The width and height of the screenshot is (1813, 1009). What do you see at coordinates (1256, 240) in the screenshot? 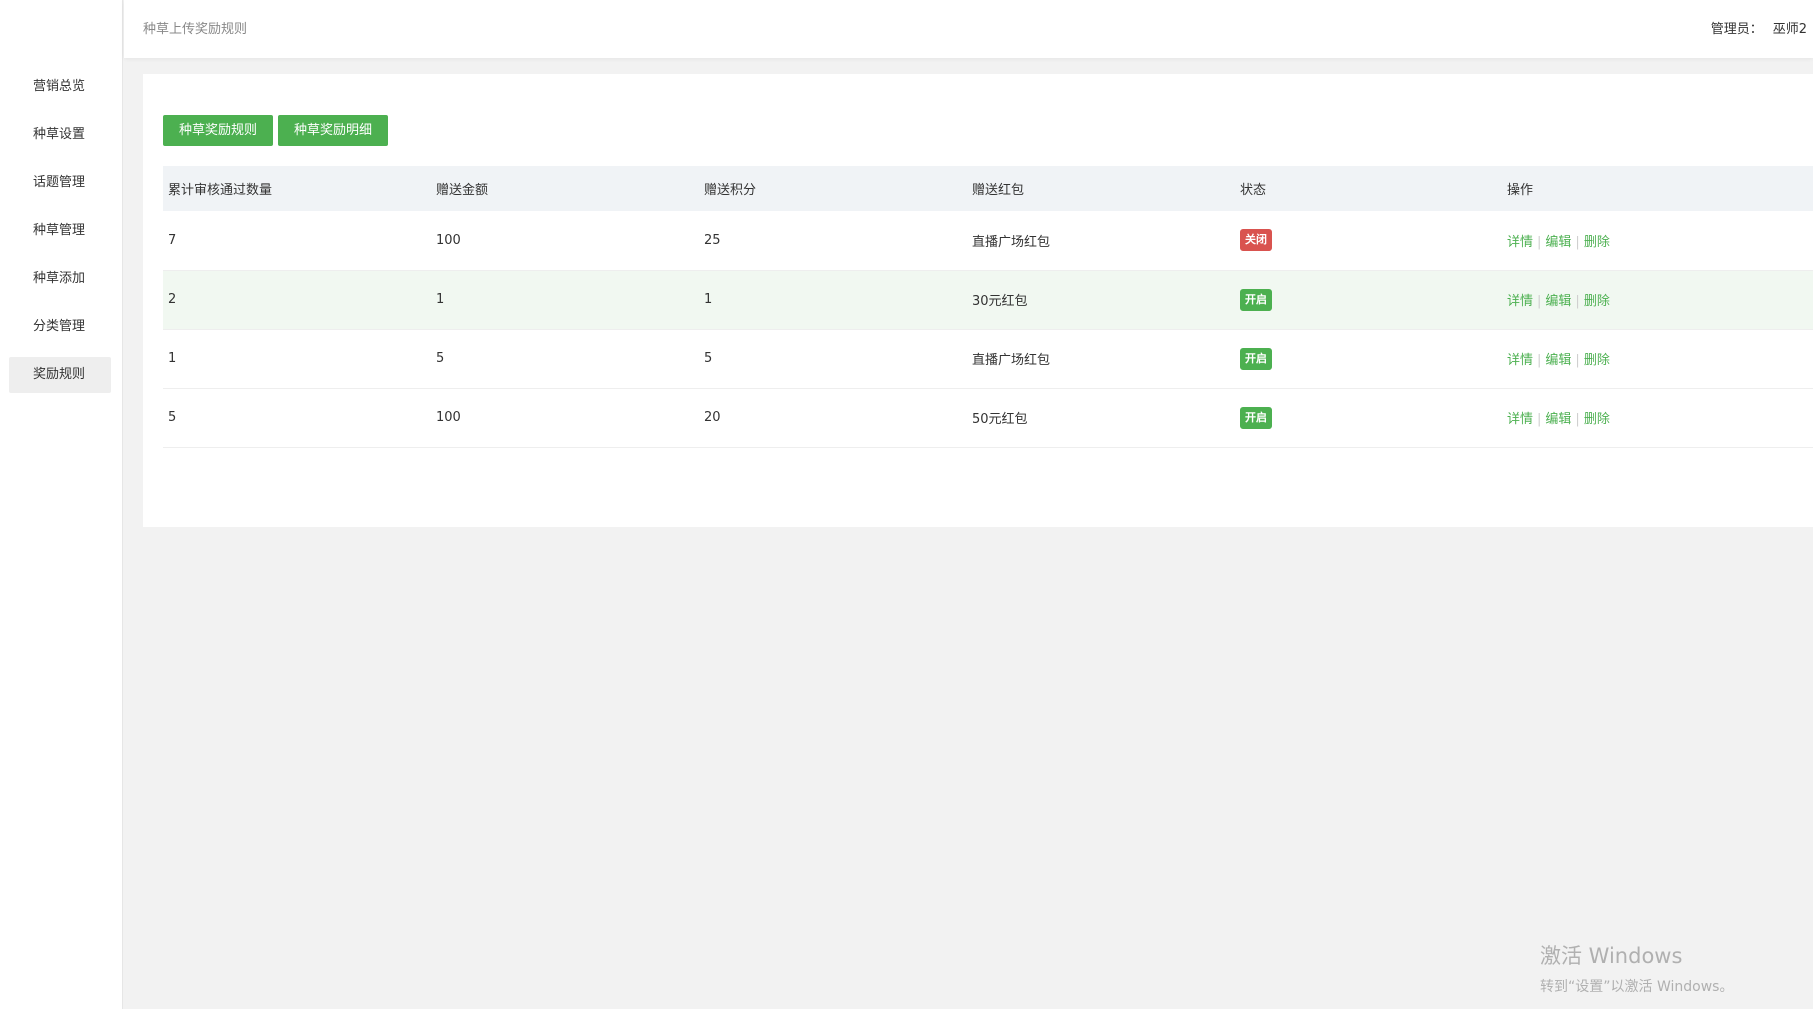
I see `status-badge: 关闭` at bounding box center [1256, 240].